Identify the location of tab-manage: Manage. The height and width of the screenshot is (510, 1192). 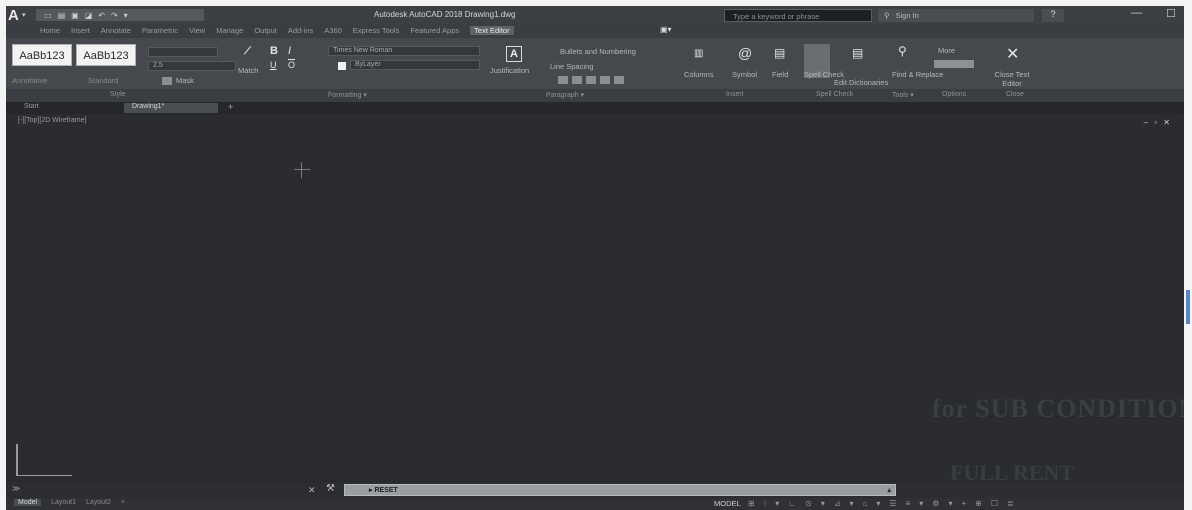
(229, 30).